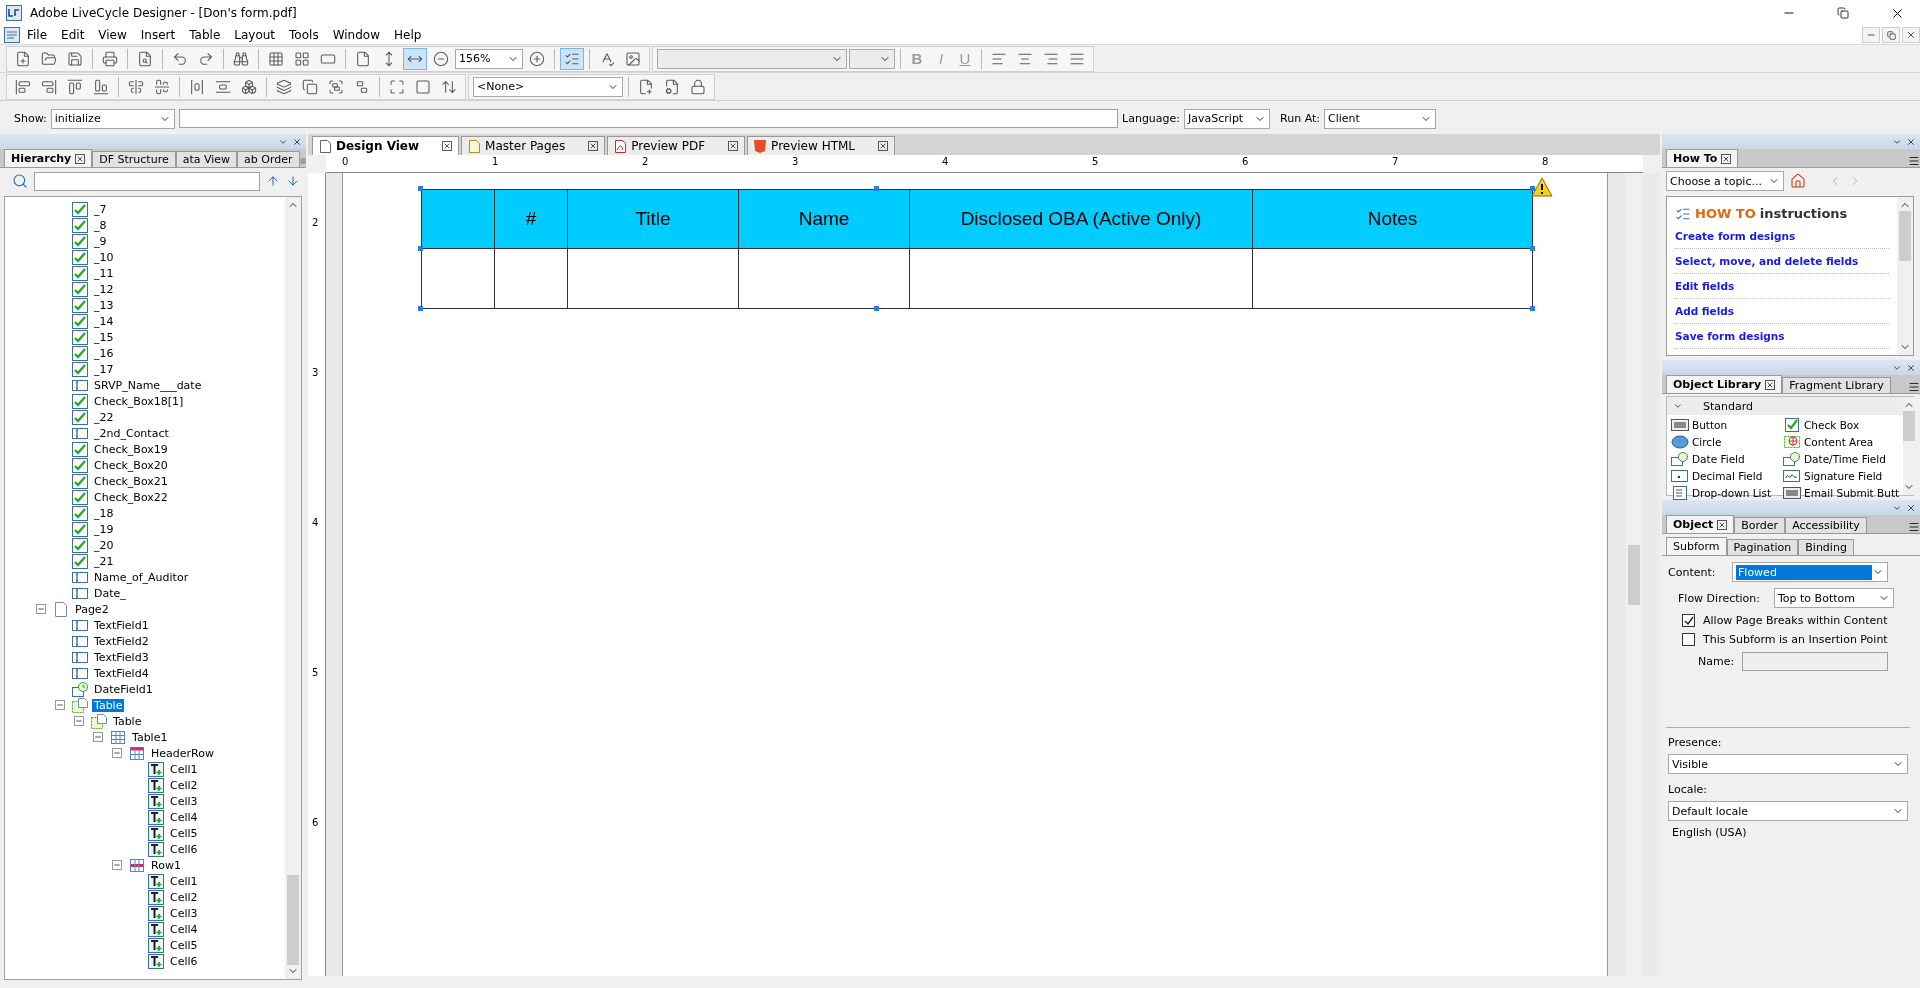  What do you see at coordinates (104, 353) in the screenshot?
I see `tree-item: _16` at bounding box center [104, 353].